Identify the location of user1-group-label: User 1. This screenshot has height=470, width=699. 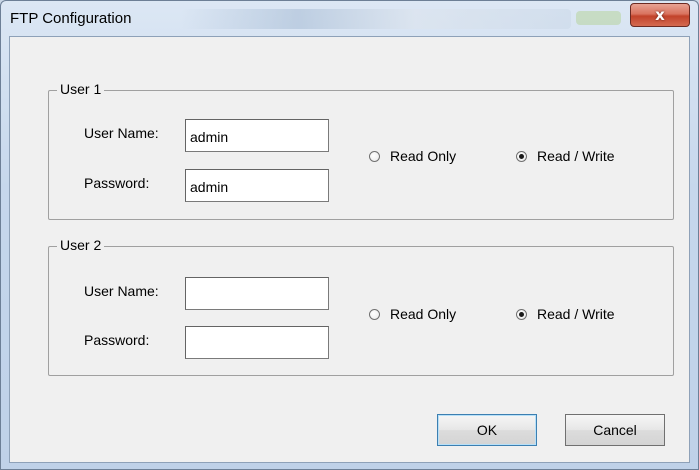
(81, 89).